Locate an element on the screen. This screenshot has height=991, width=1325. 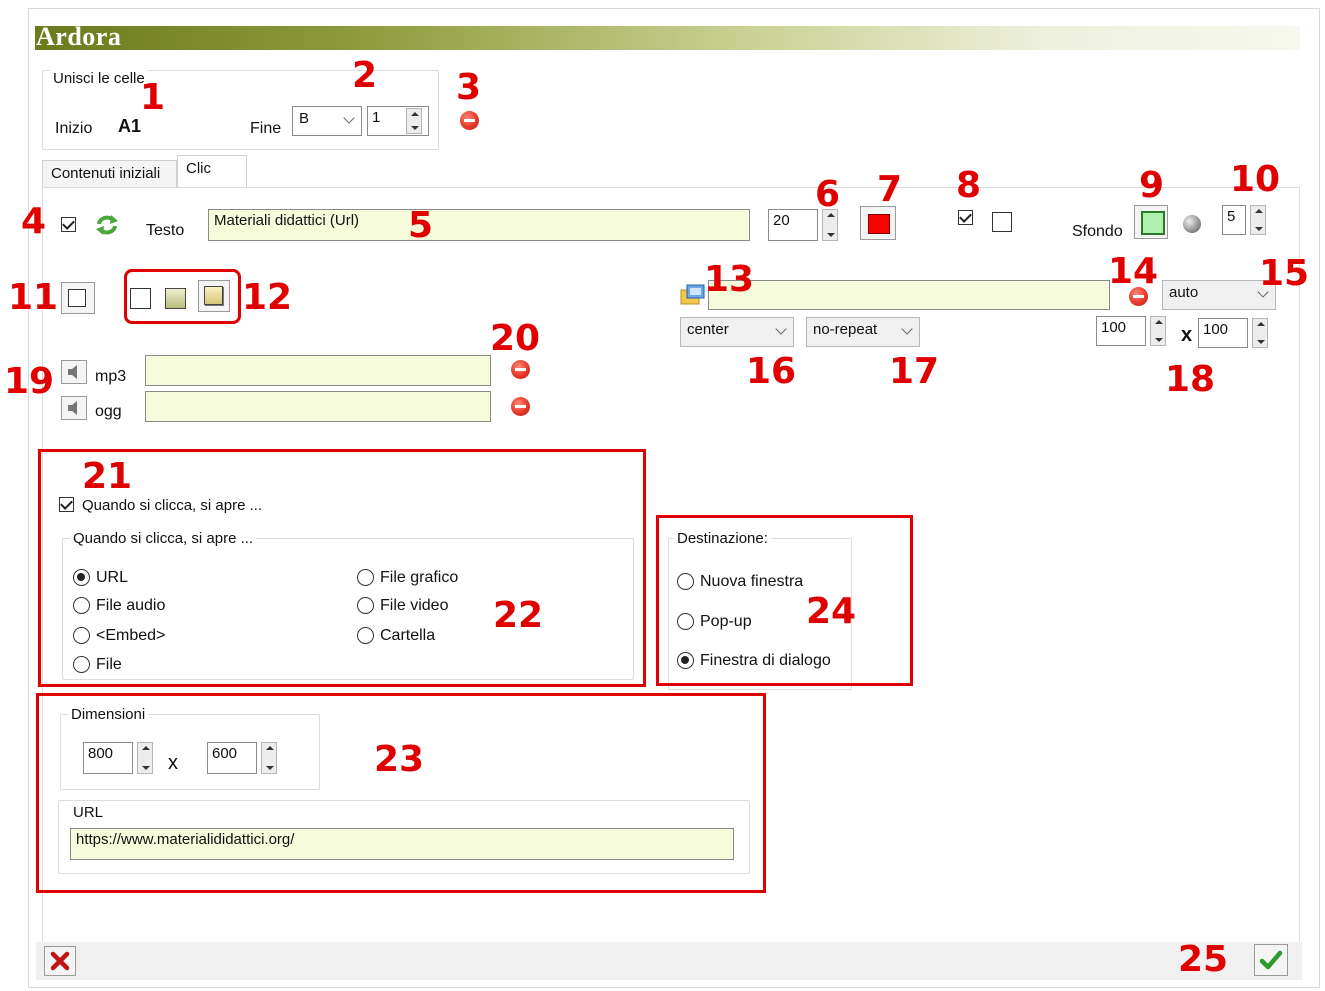
open-image-icon is located at coordinates (693, 295).